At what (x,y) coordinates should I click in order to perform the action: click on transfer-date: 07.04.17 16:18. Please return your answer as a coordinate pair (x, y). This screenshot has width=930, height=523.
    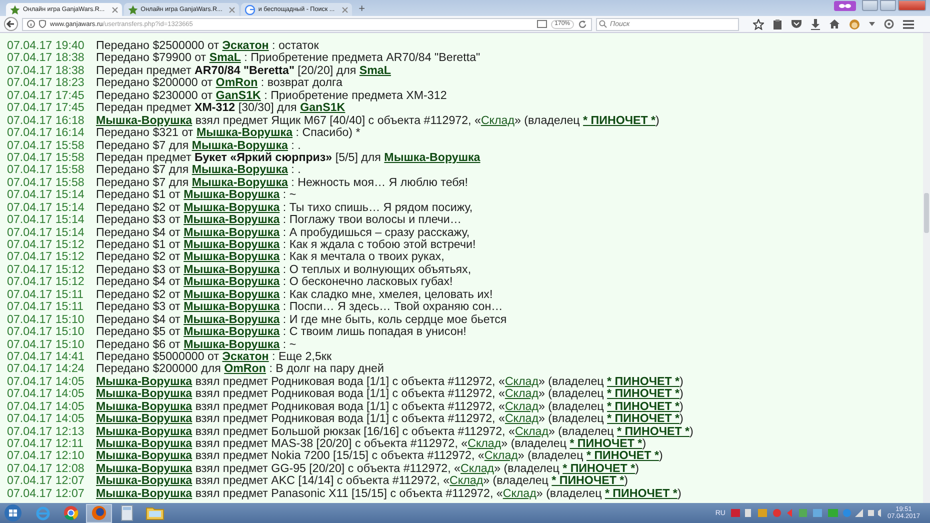
    Looking at the image, I should click on (46, 121).